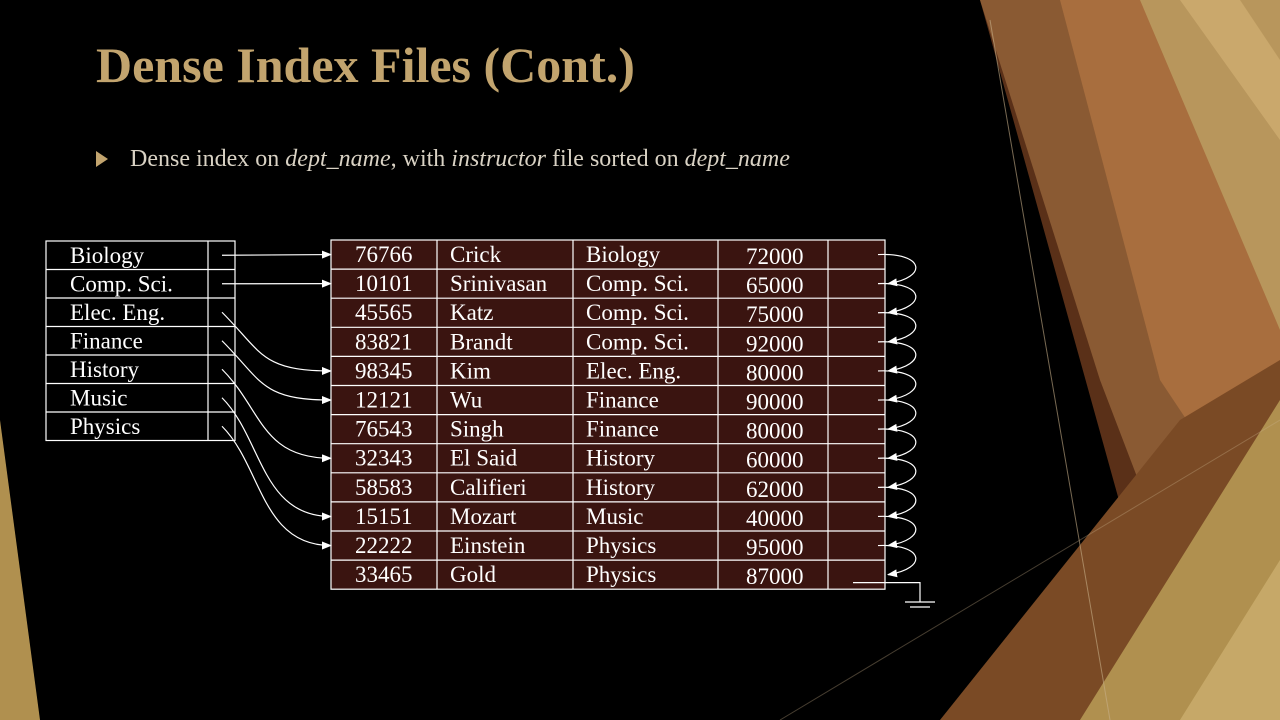  I want to click on index-entry-label: Comp. Sci., so click(121, 284).